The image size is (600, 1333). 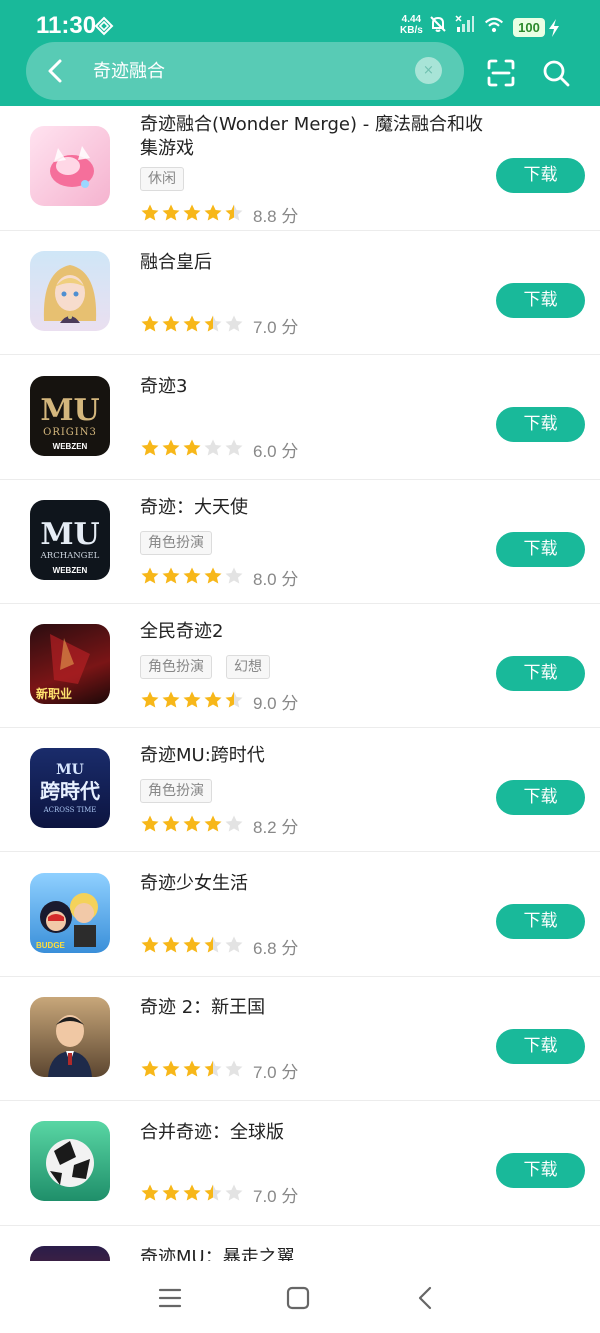 What do you see at coordinates (265, 703) in the screenshot?
I see `rating-value: 9.0` at bounding box center [265, 703].